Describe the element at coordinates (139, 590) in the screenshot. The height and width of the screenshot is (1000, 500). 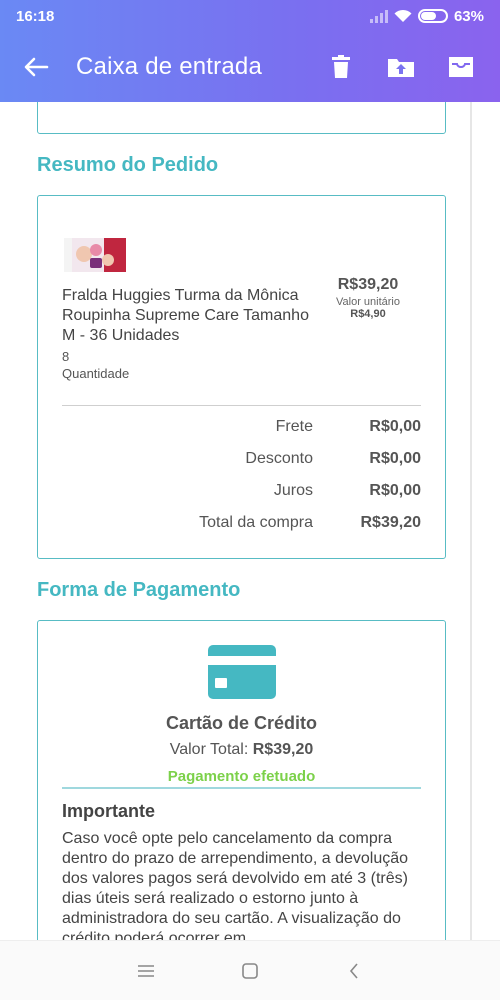
I see `payment-section-title: Forma de Pagamento` at that location.